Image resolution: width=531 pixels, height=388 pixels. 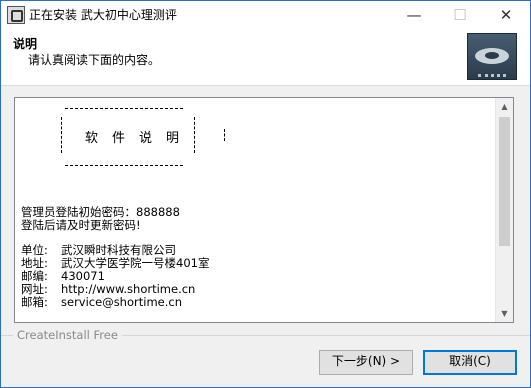 I want to click on info-label: 单位:, so click(x=34, y=250).